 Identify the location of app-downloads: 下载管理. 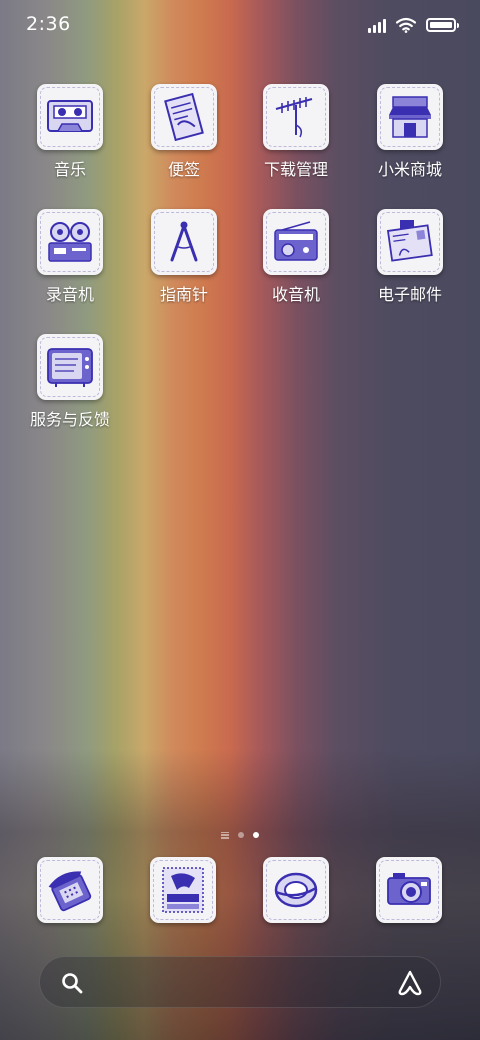
(296, 132).